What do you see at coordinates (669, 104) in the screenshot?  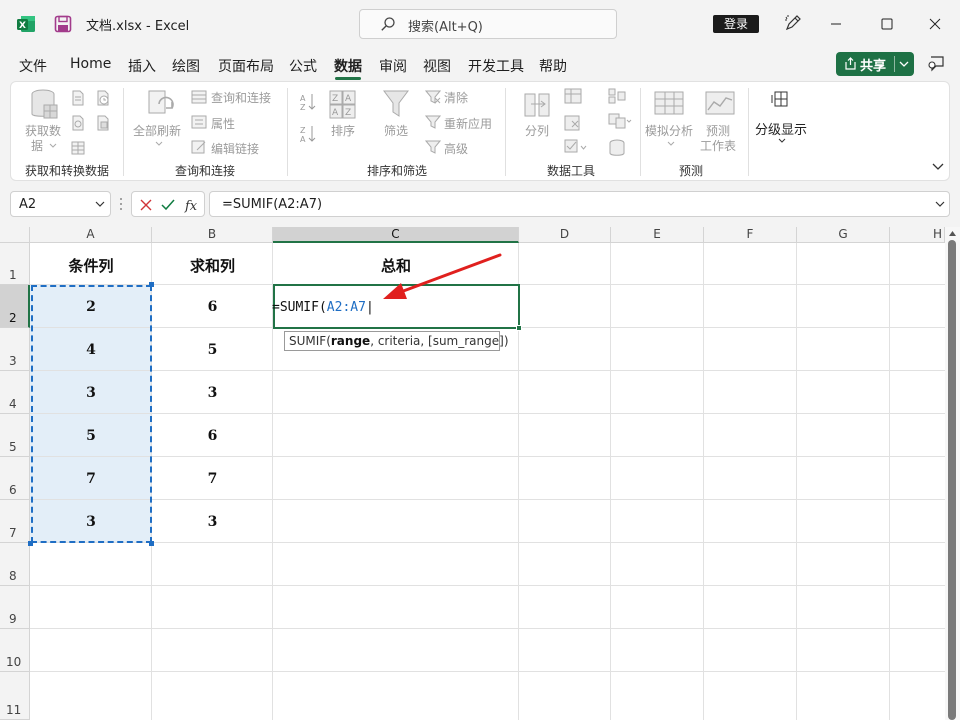 I see `what-if-analysis-icon` at bounding box center [669, 104].